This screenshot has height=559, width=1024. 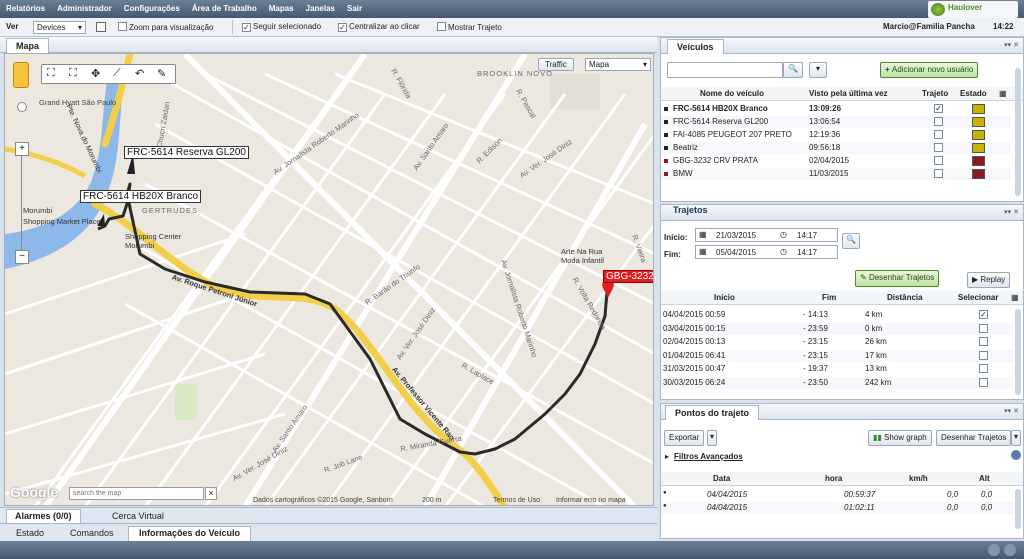 What do you see at coordinates (836, 161) in the screenshot?
I see `table-row: GBG-3232 CRV PRATA 02/04/2015` at bounding box center [836, 161].